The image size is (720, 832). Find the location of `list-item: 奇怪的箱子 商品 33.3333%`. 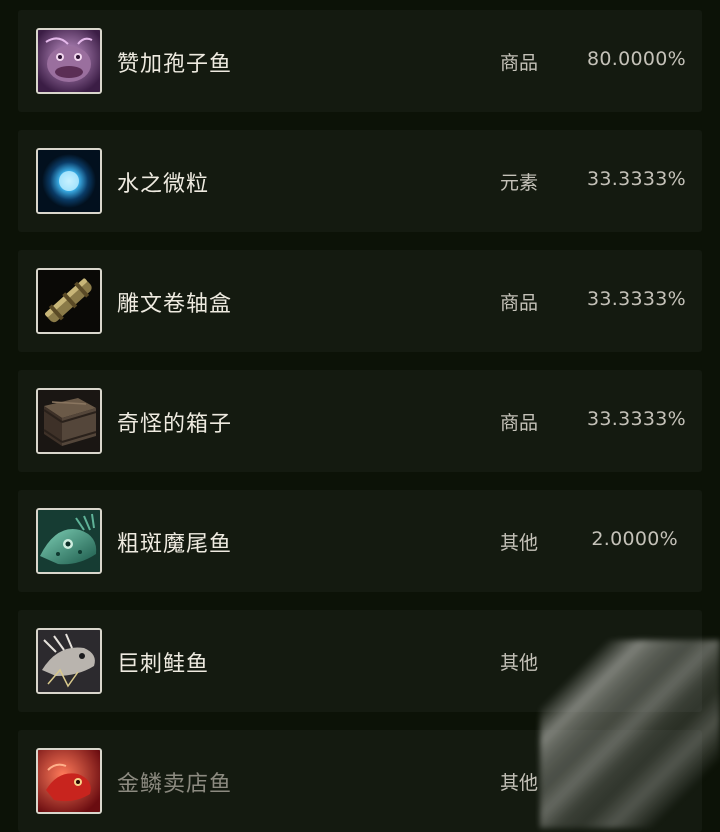

list-item: 奇怪的箱子 商品 33.3333% is located at coordinates (360, 421).